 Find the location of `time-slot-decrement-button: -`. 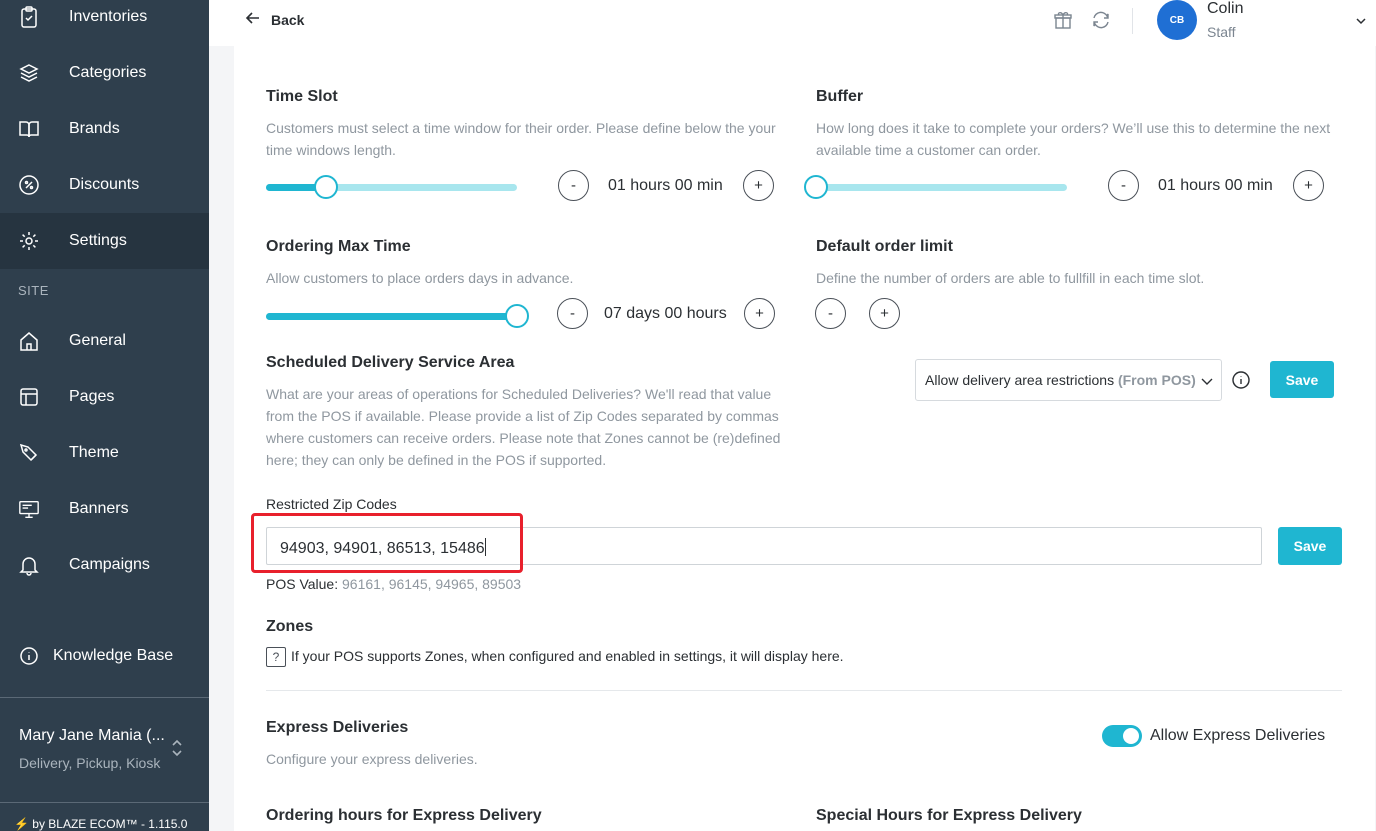

time-slot-decrement-button: - is located at coordinates (573, 185).